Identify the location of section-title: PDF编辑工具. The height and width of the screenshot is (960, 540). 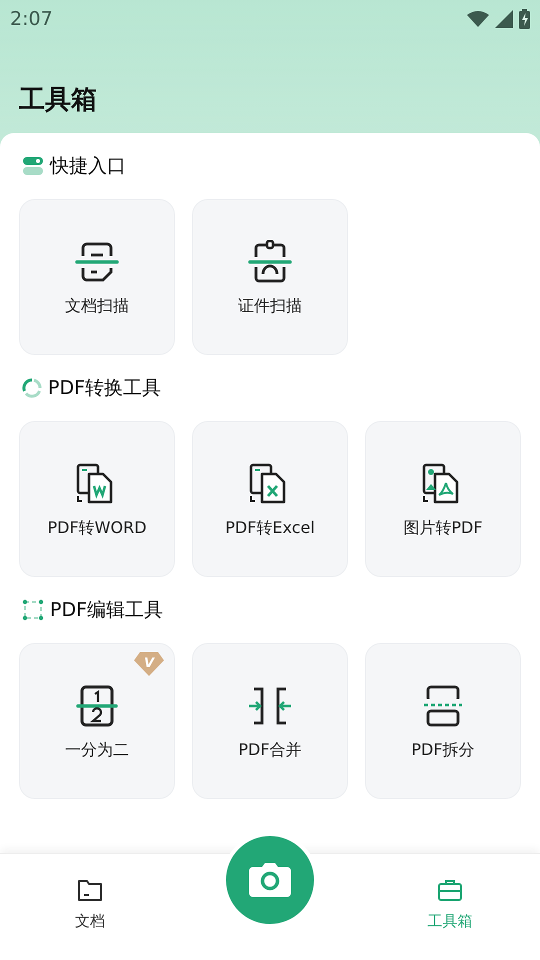
(107, 610).